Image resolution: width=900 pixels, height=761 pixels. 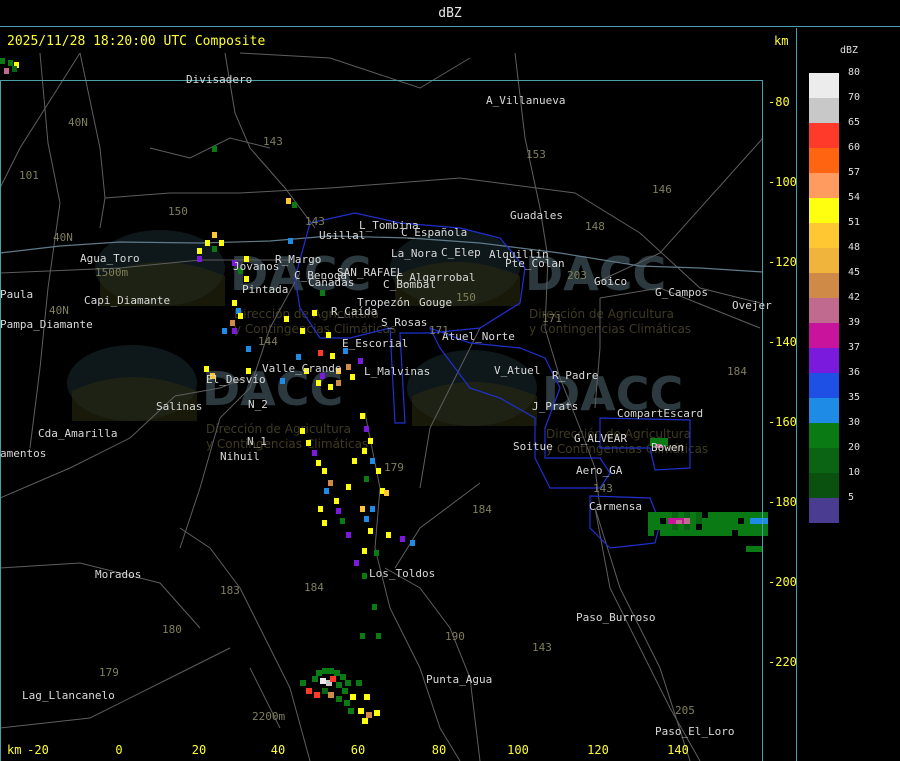 What do you see at coordinates (616, 617) in the screenshot?
I see `place-label: Paso_Burroso` at bounding box center [616, 617].